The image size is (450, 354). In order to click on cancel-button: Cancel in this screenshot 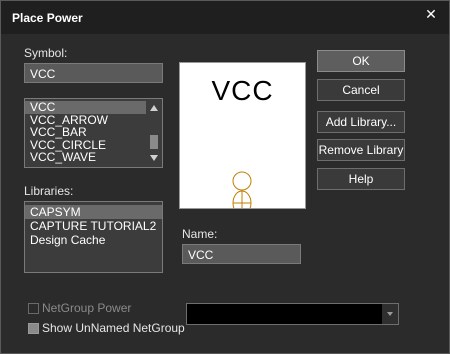, I will do `click(361, 90)`.